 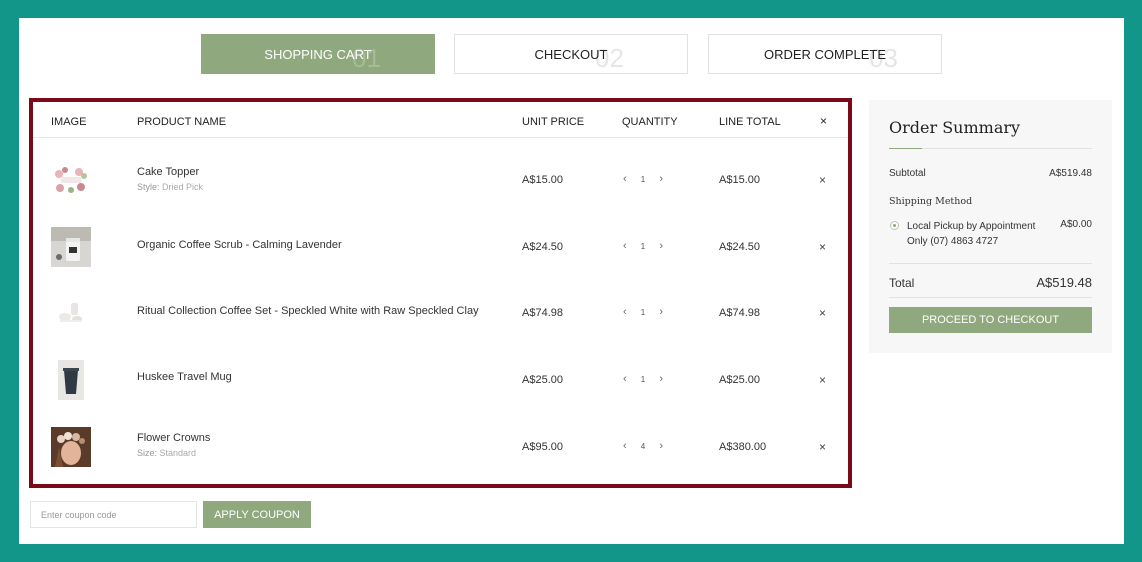 I want to click on step-order-complete: ORDER COMPLETE 03, so click(x=825, y=54).